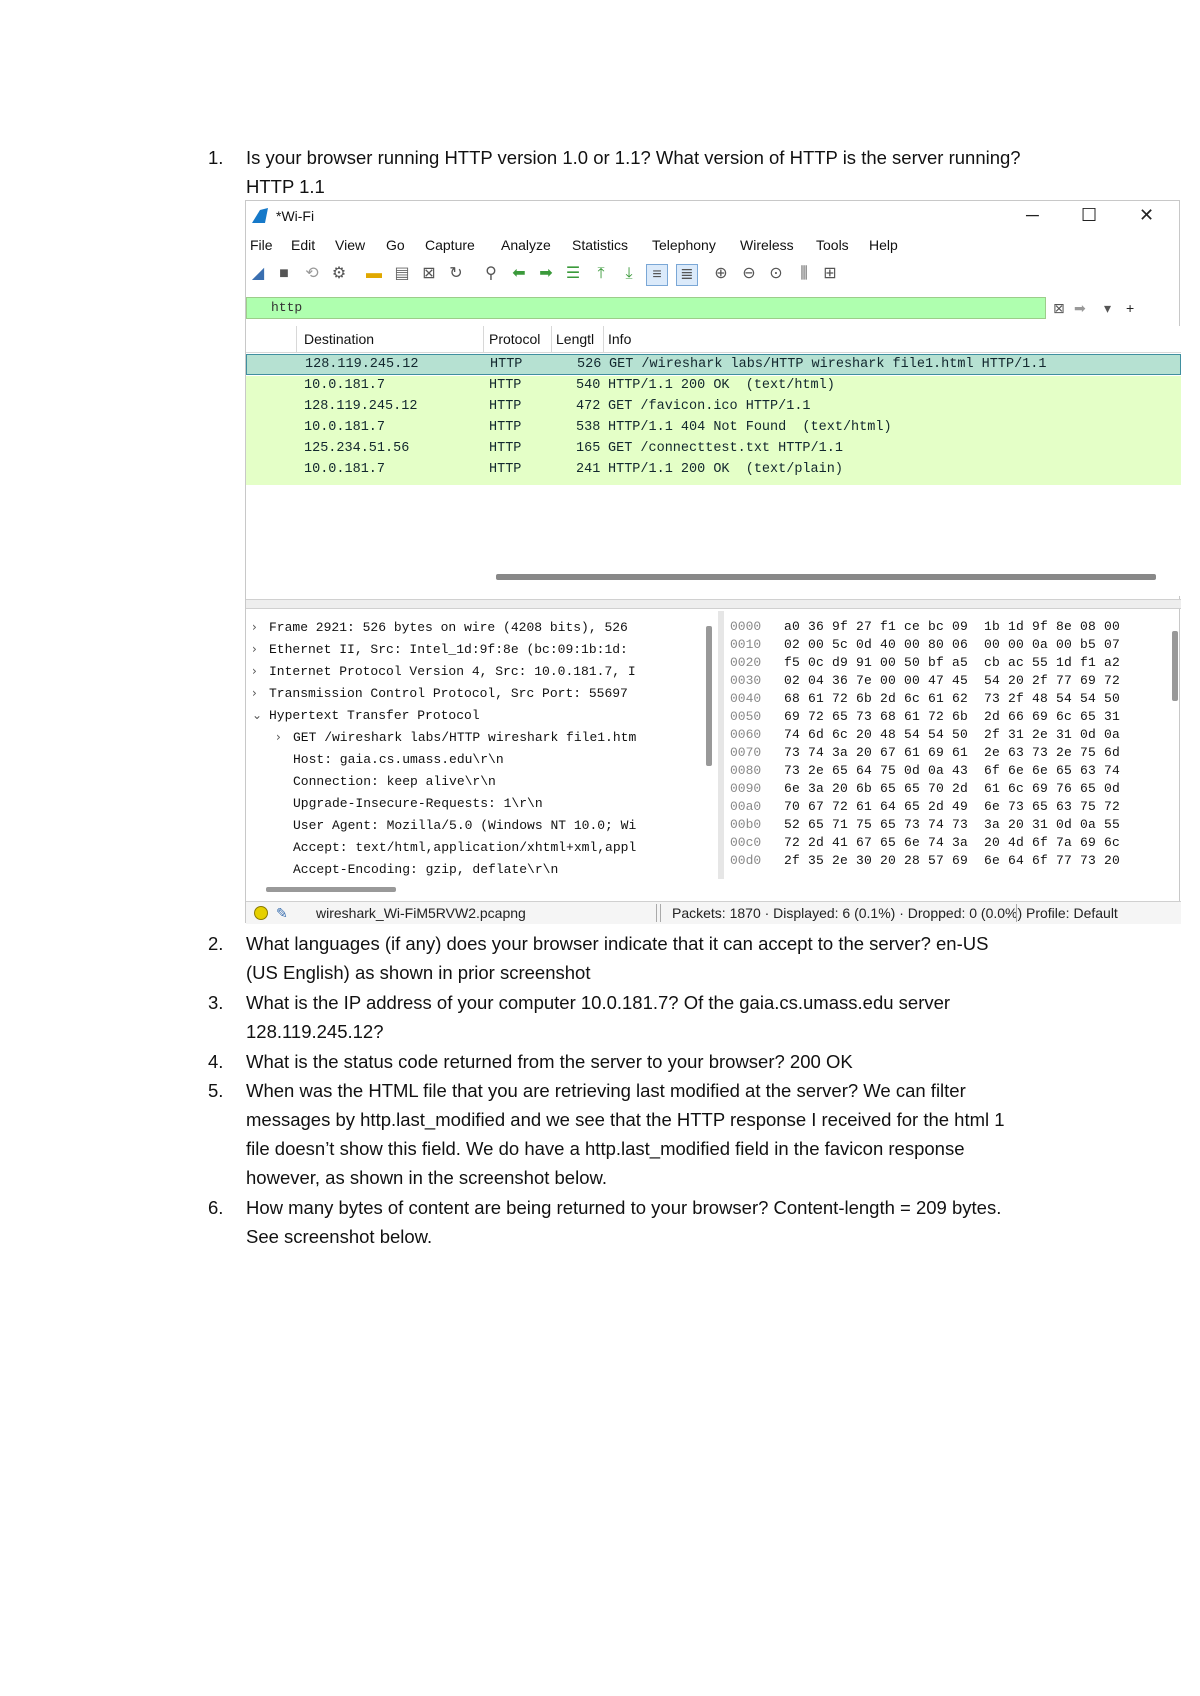 The height and width of the screenshot is (1696, 1200). Describe the element at coordinates (600, 245) in the screenshot. I see `menu-statistics: Statistics` at that location.